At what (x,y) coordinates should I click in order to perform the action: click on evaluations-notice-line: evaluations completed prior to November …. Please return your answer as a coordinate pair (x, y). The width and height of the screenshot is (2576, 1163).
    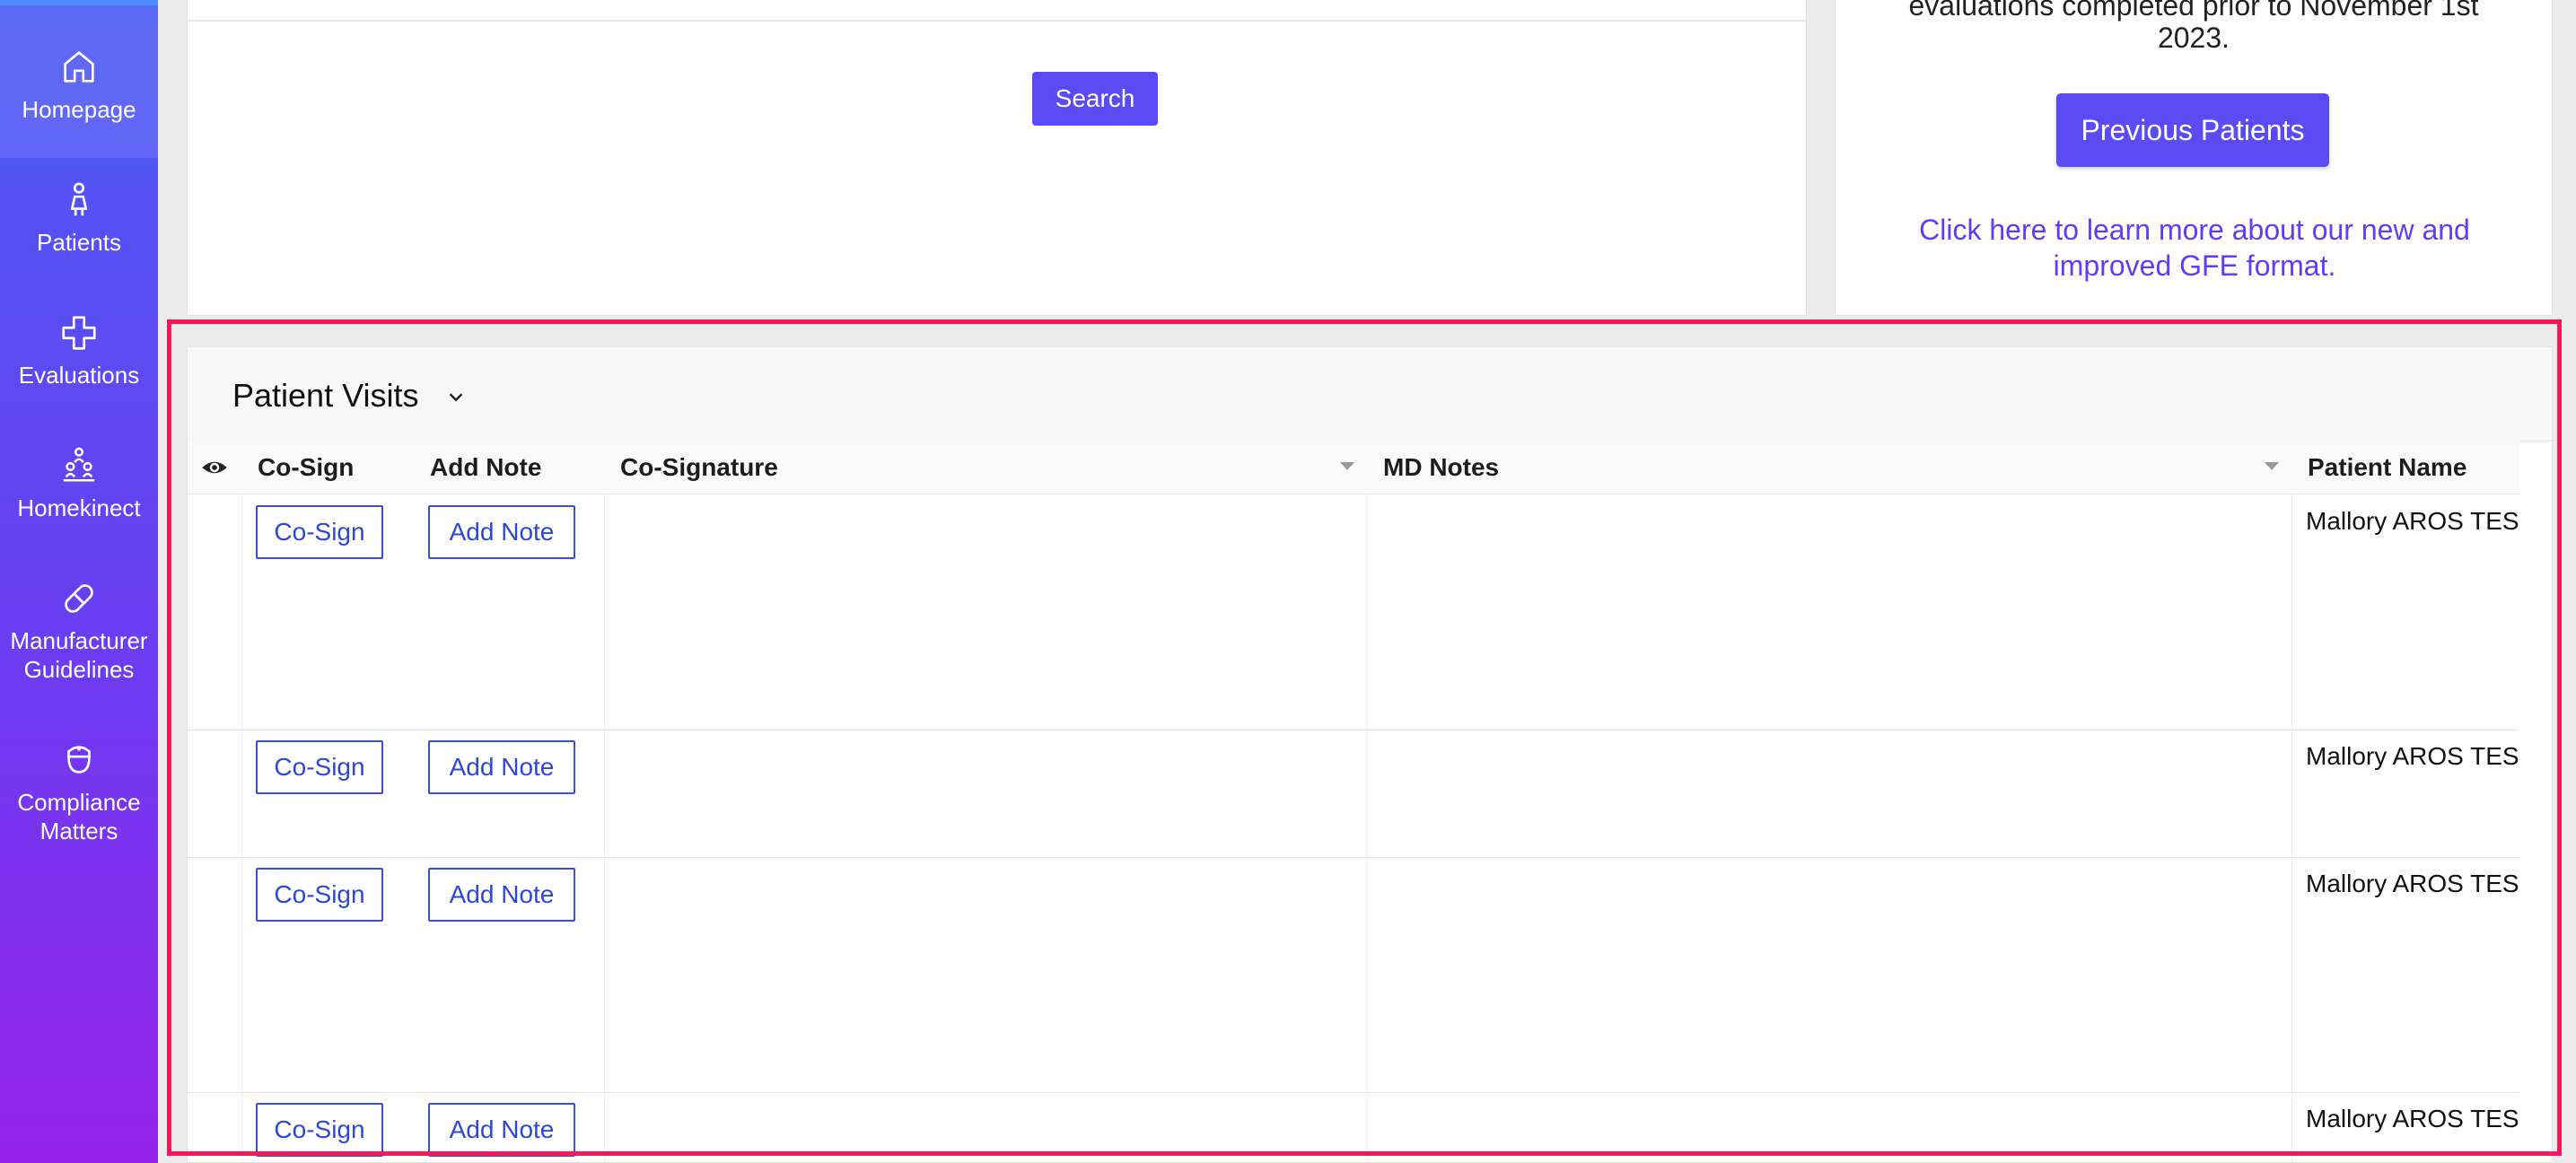
    Looking at the image, I should click on (2193, 11).